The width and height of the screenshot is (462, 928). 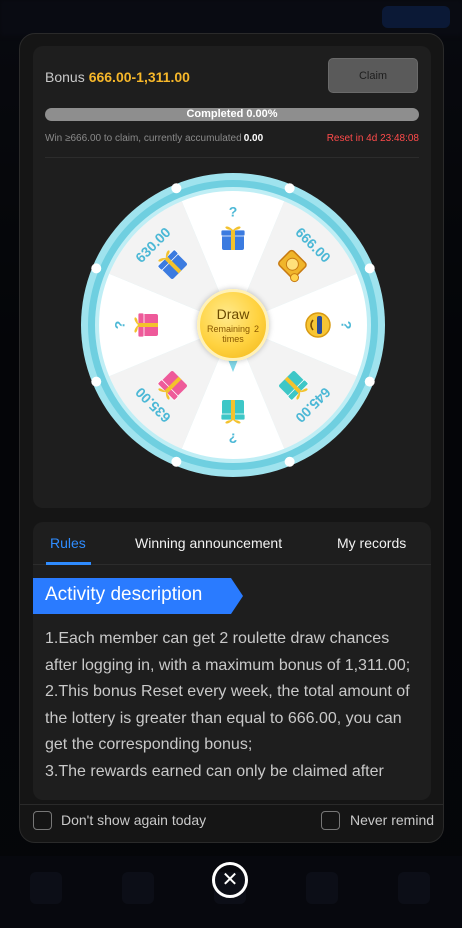 I want to click on close-icon: ✕, so click(x=230, y=880).